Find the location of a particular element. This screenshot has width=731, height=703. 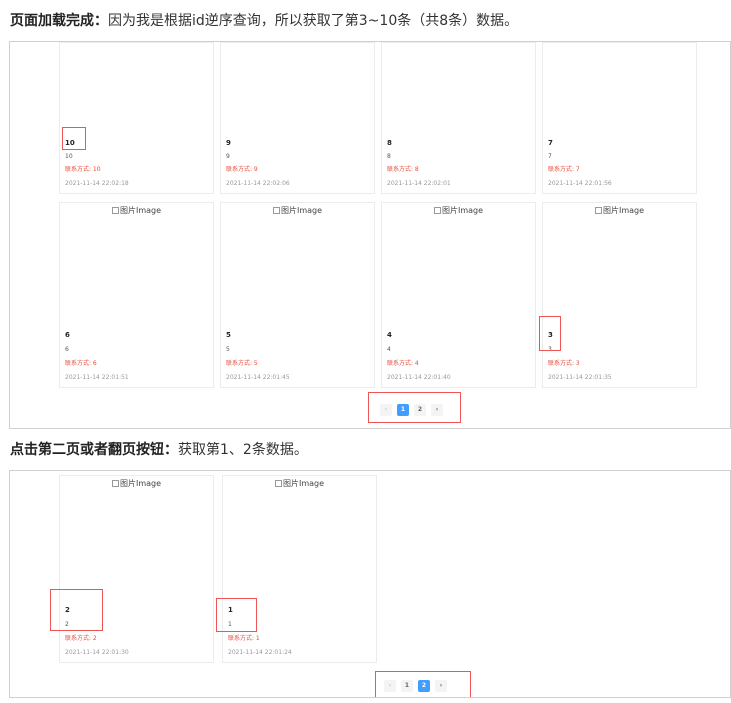

card-contact: 联系方式: 6 is located at coordinates (81, 363).